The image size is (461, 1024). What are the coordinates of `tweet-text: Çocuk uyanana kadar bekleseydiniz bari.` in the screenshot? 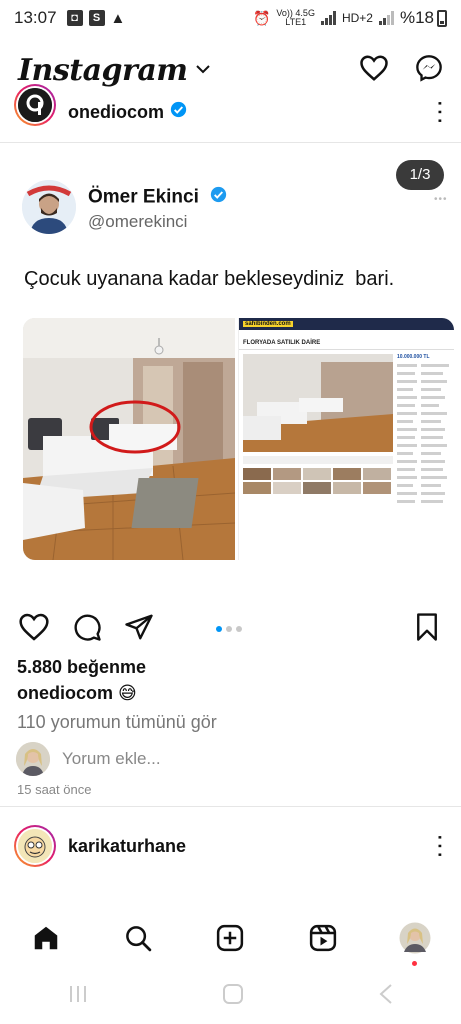 It's located at (209, 279).